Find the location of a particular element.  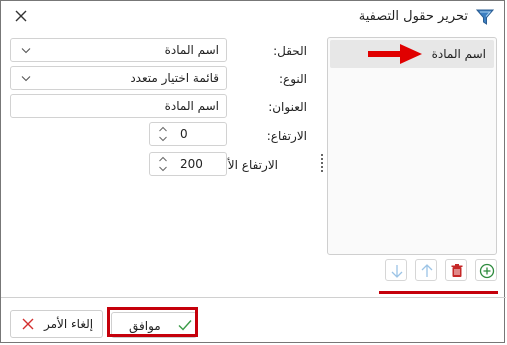

max-height-spinner: 200 is located at coordinates (188, 164).